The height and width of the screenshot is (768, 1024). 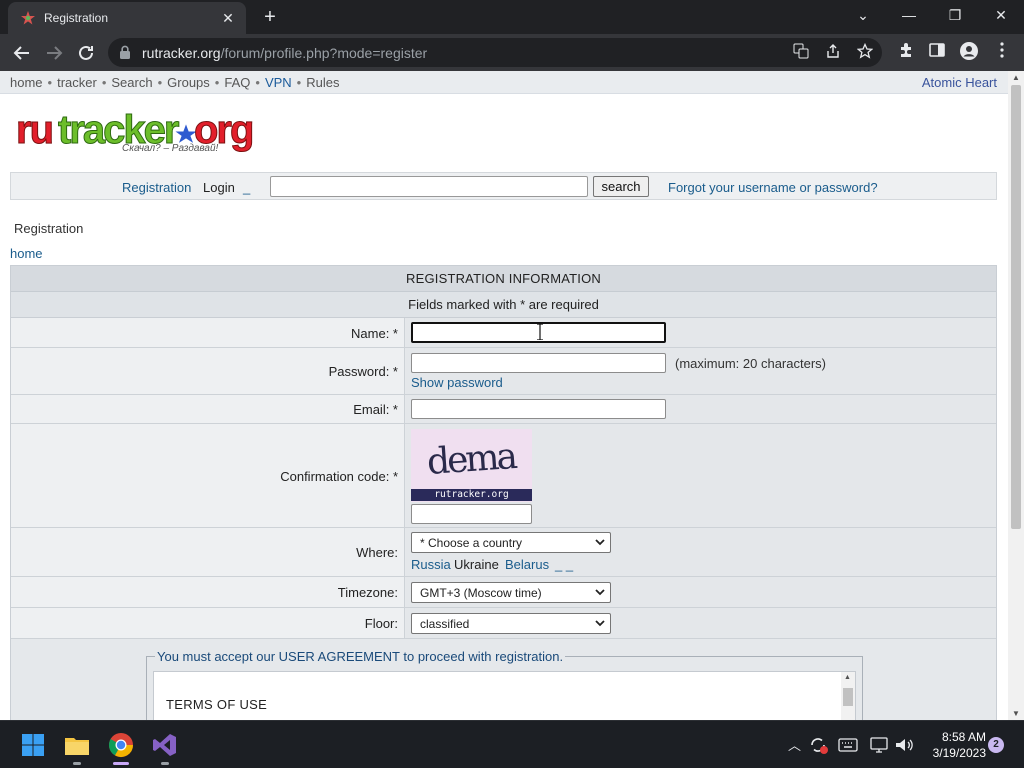 What do you see at coordinates (833, 53) in the screenshot?
I see `share-icon` at bounding box center [833, 53].